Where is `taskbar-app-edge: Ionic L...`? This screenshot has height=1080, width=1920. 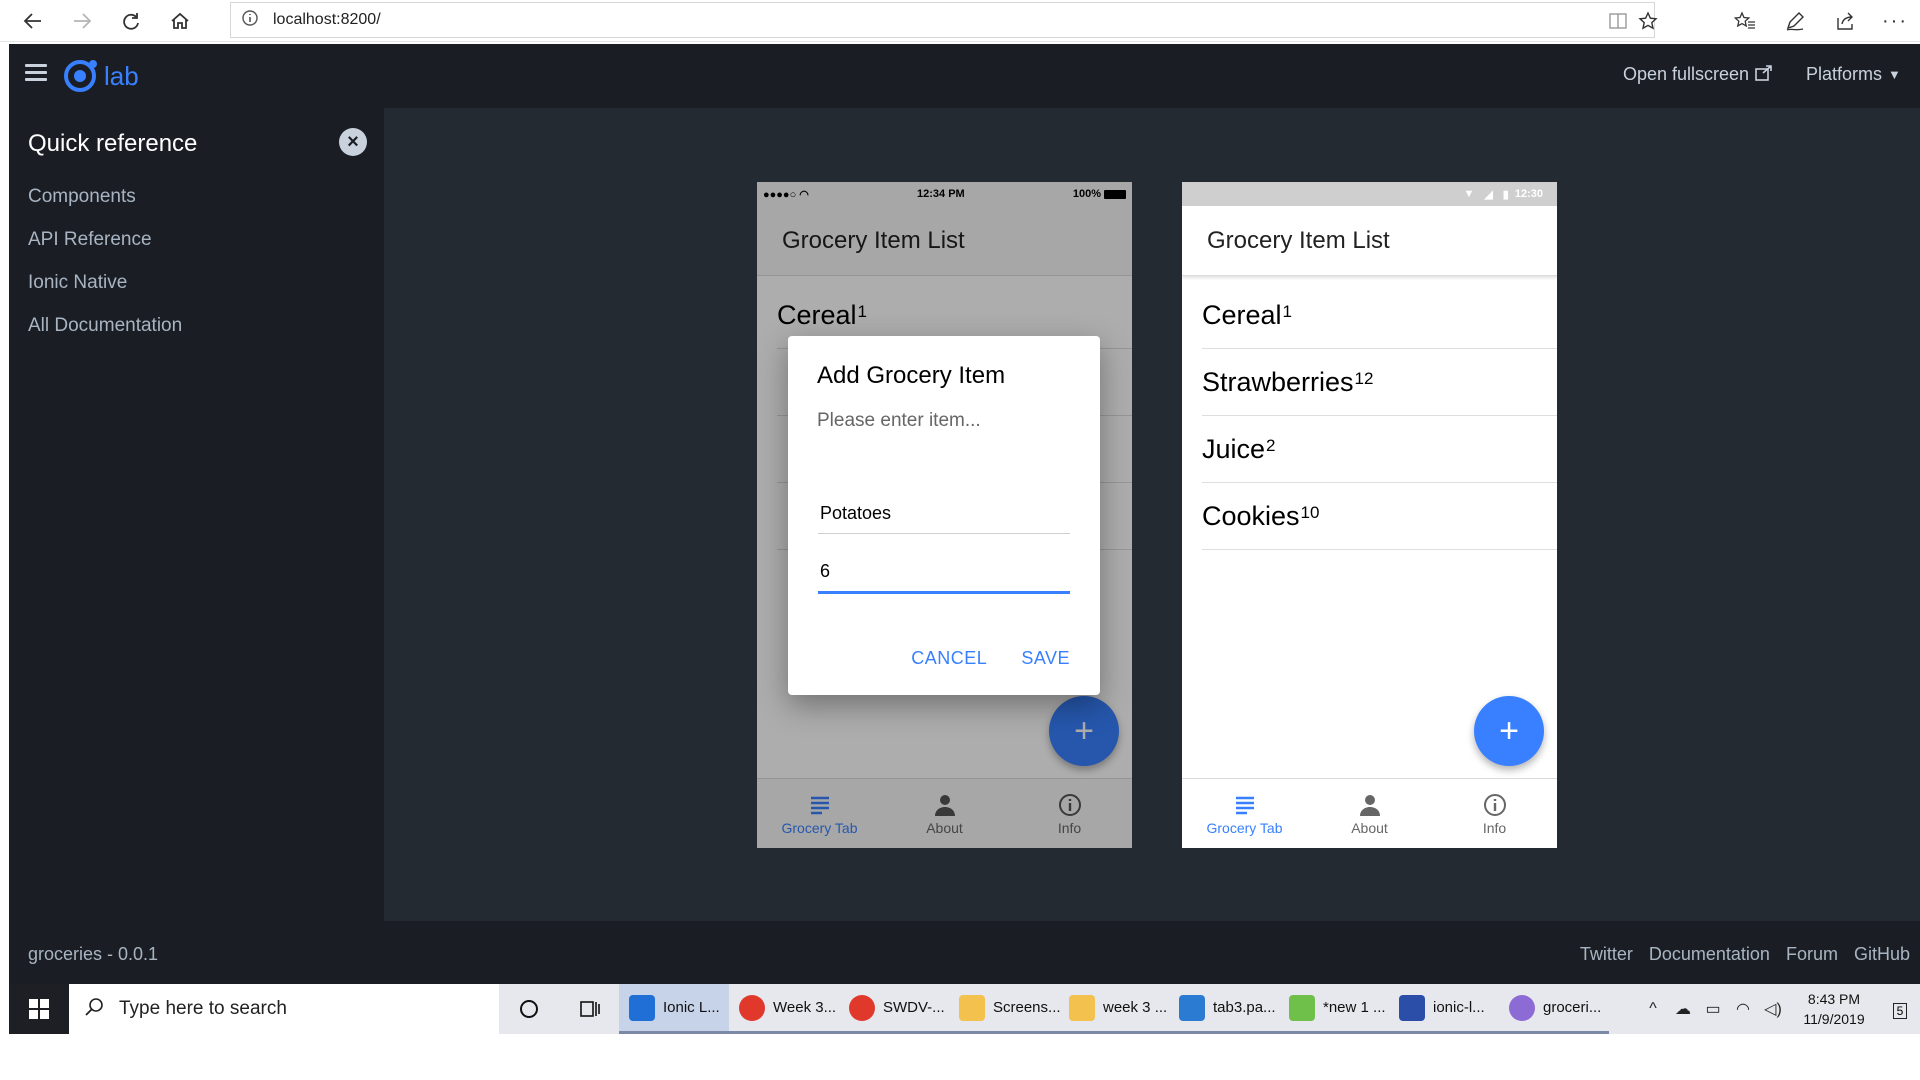
taskbar-app-edge: Ionic L... is located at coordinates (674, 1009).